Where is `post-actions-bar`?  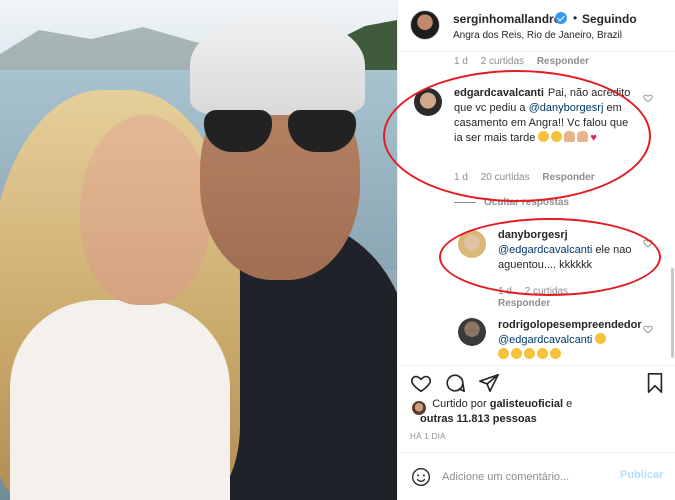 post-actions-bar is located at coordinates (536, 381).